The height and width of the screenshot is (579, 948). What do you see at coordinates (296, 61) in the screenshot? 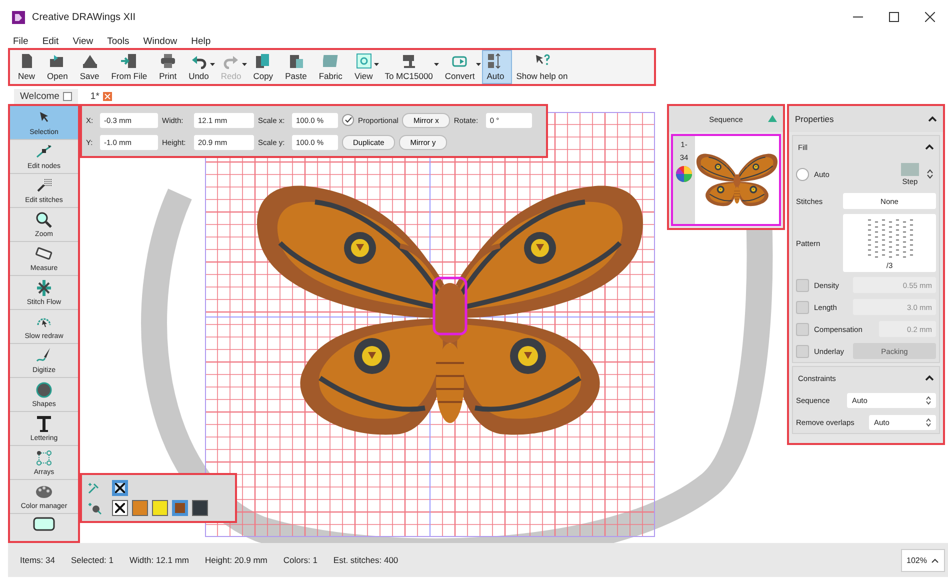
I see `paste-icon` at bounding box center [296, 61].